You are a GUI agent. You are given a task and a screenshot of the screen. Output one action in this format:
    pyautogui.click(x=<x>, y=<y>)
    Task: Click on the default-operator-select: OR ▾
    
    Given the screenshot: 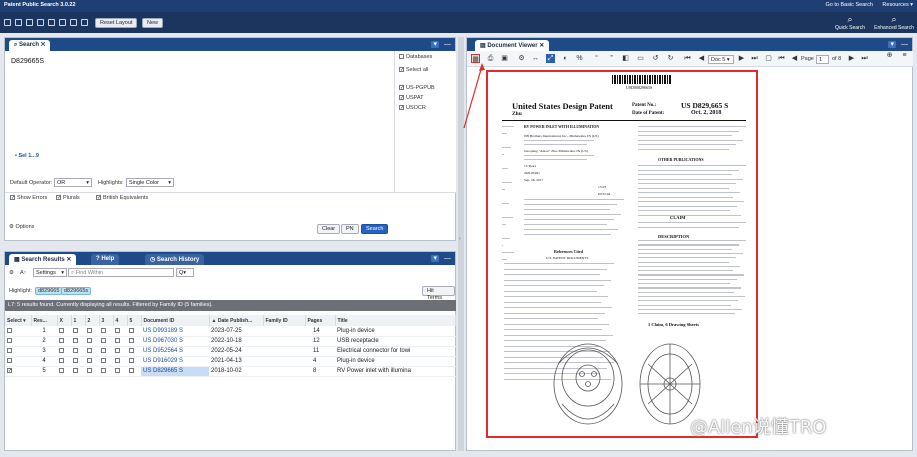 What is the action you would take?
    pyautogui.click(x=73, y=182)
    